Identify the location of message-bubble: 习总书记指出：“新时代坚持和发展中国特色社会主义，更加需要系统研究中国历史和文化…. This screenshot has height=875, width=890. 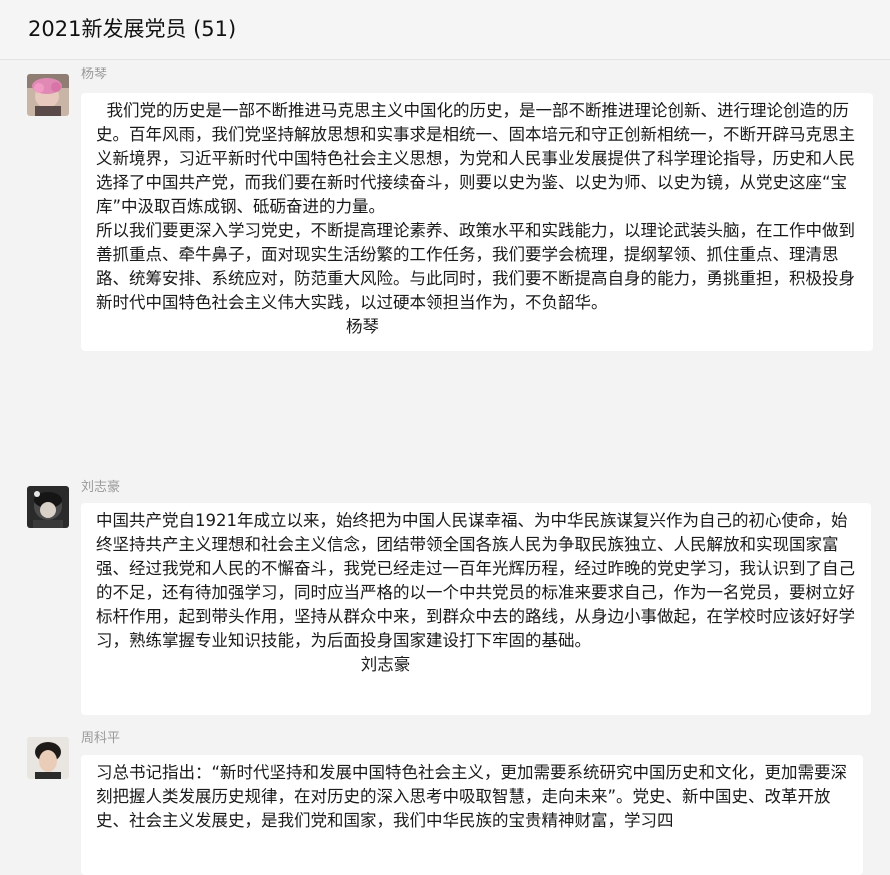
(472, 815).